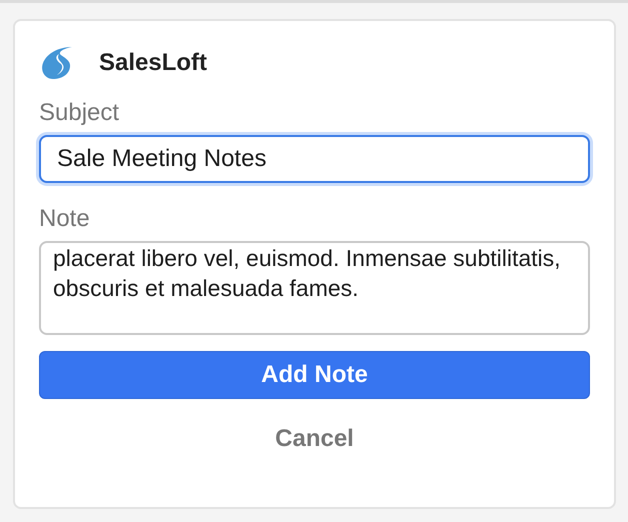 This screenshot has width=628, height=522. What do you see at coordinates (314, 375) in the screenshot?
I see `add-note-button: Add Note` at bounding box center [314, 375].